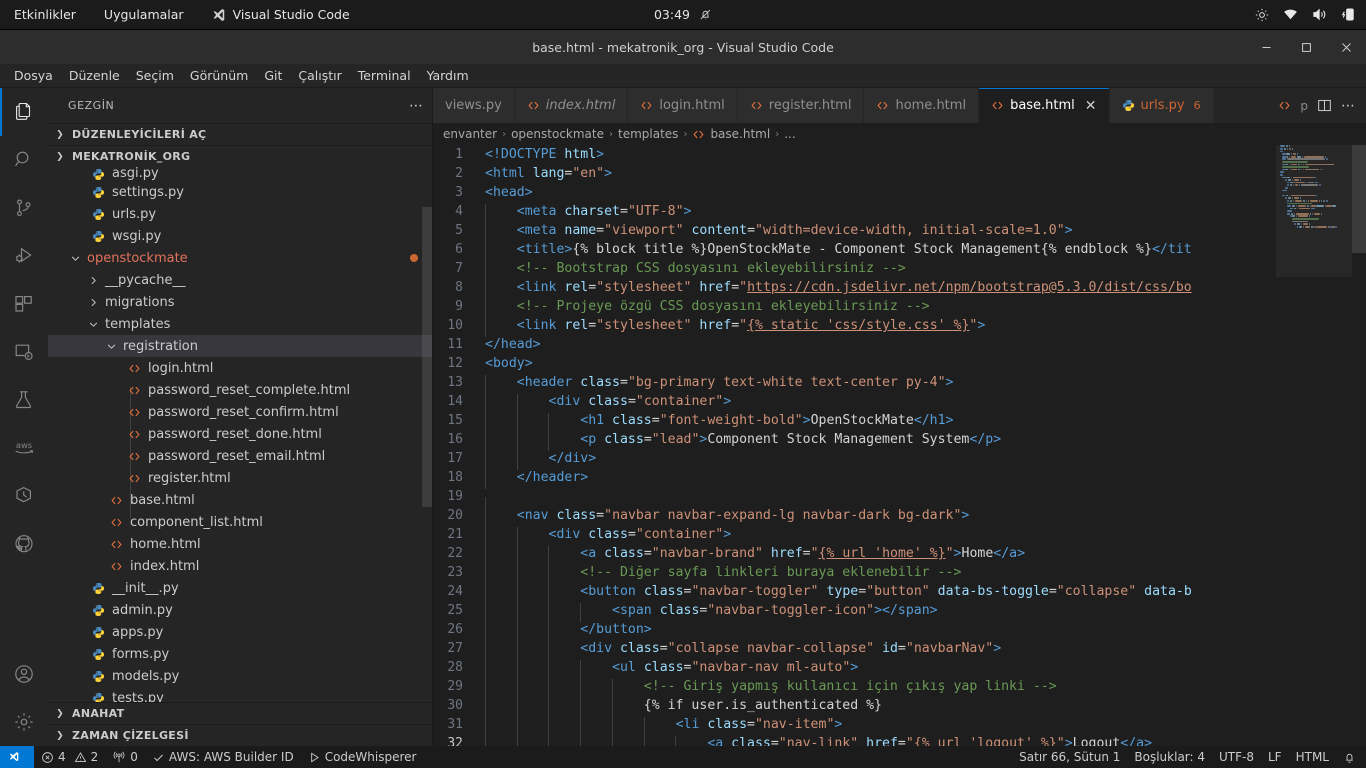 Image resolution: width=1366 pixels, height=768 pixels. What do you see at coordinates (240, 368) in the screenshot?
I see `tree-item-login-html: login.html` at bounding box center [240, 368].